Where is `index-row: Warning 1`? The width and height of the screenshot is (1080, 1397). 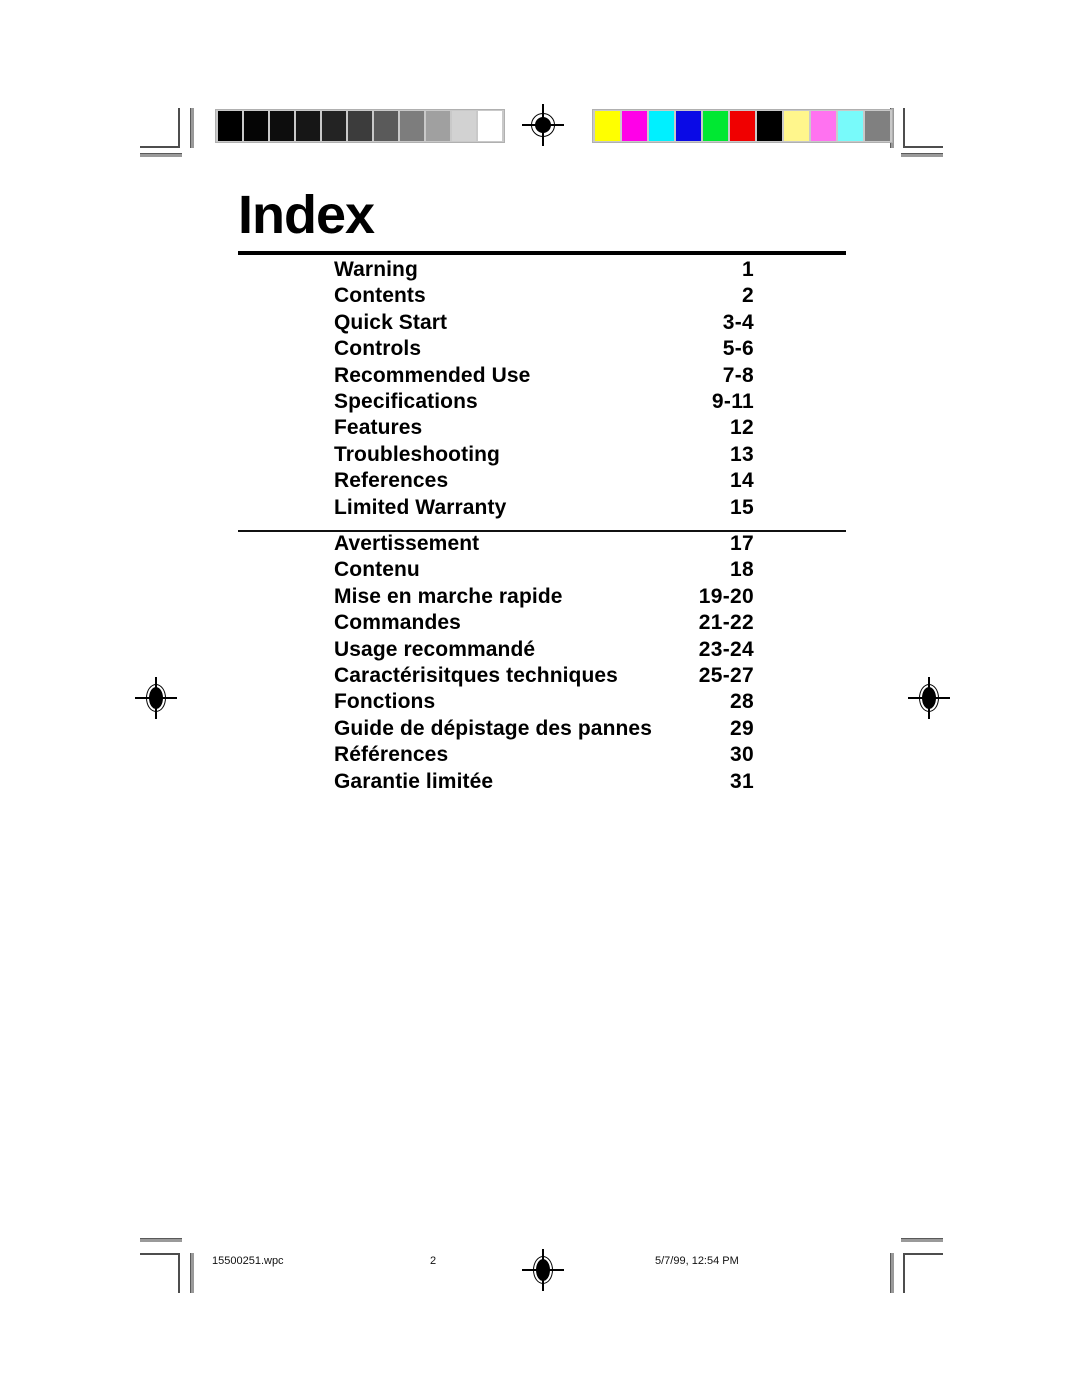
index-row: Warning 1 is located at coordinates (542, 271).